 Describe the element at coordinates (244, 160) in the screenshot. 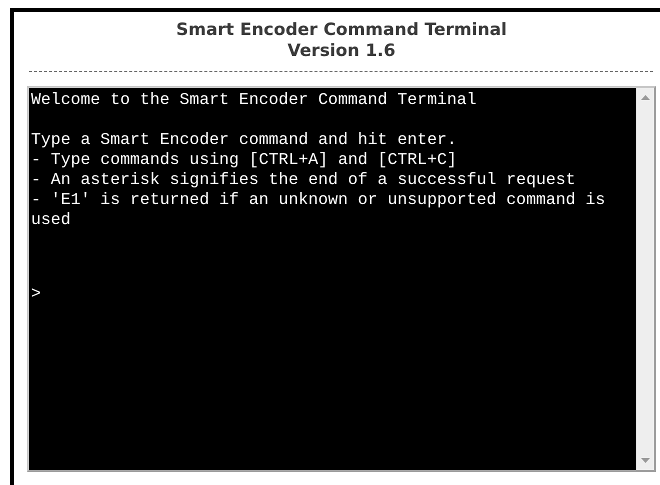

I see `terminal-line: - Type commands using [CTRL+A] and [CTRL+C]` at that location.